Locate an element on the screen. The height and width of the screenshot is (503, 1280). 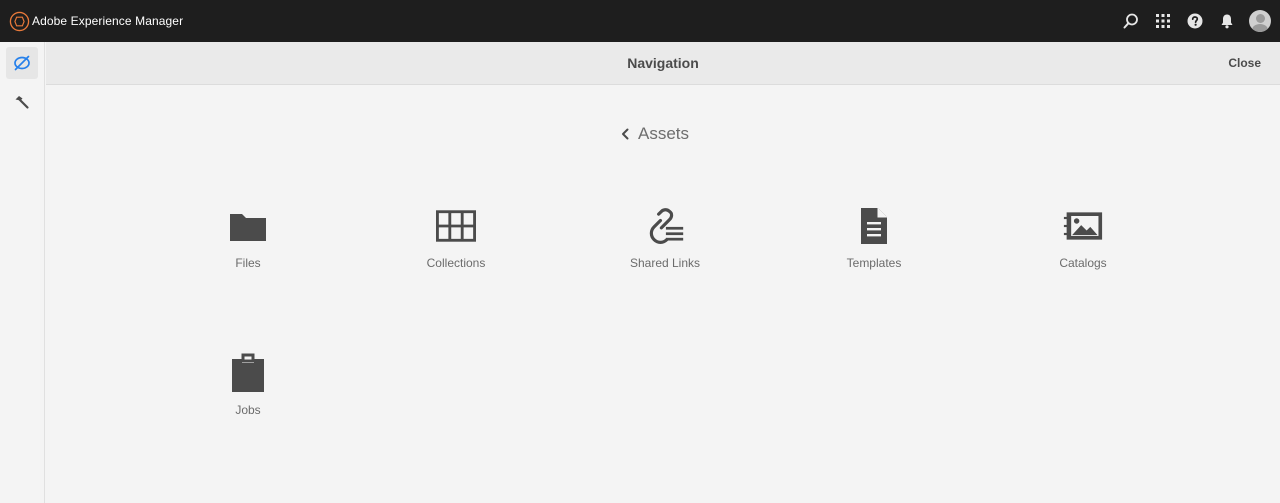
notifications-button is located at coordinates (1227, 21).